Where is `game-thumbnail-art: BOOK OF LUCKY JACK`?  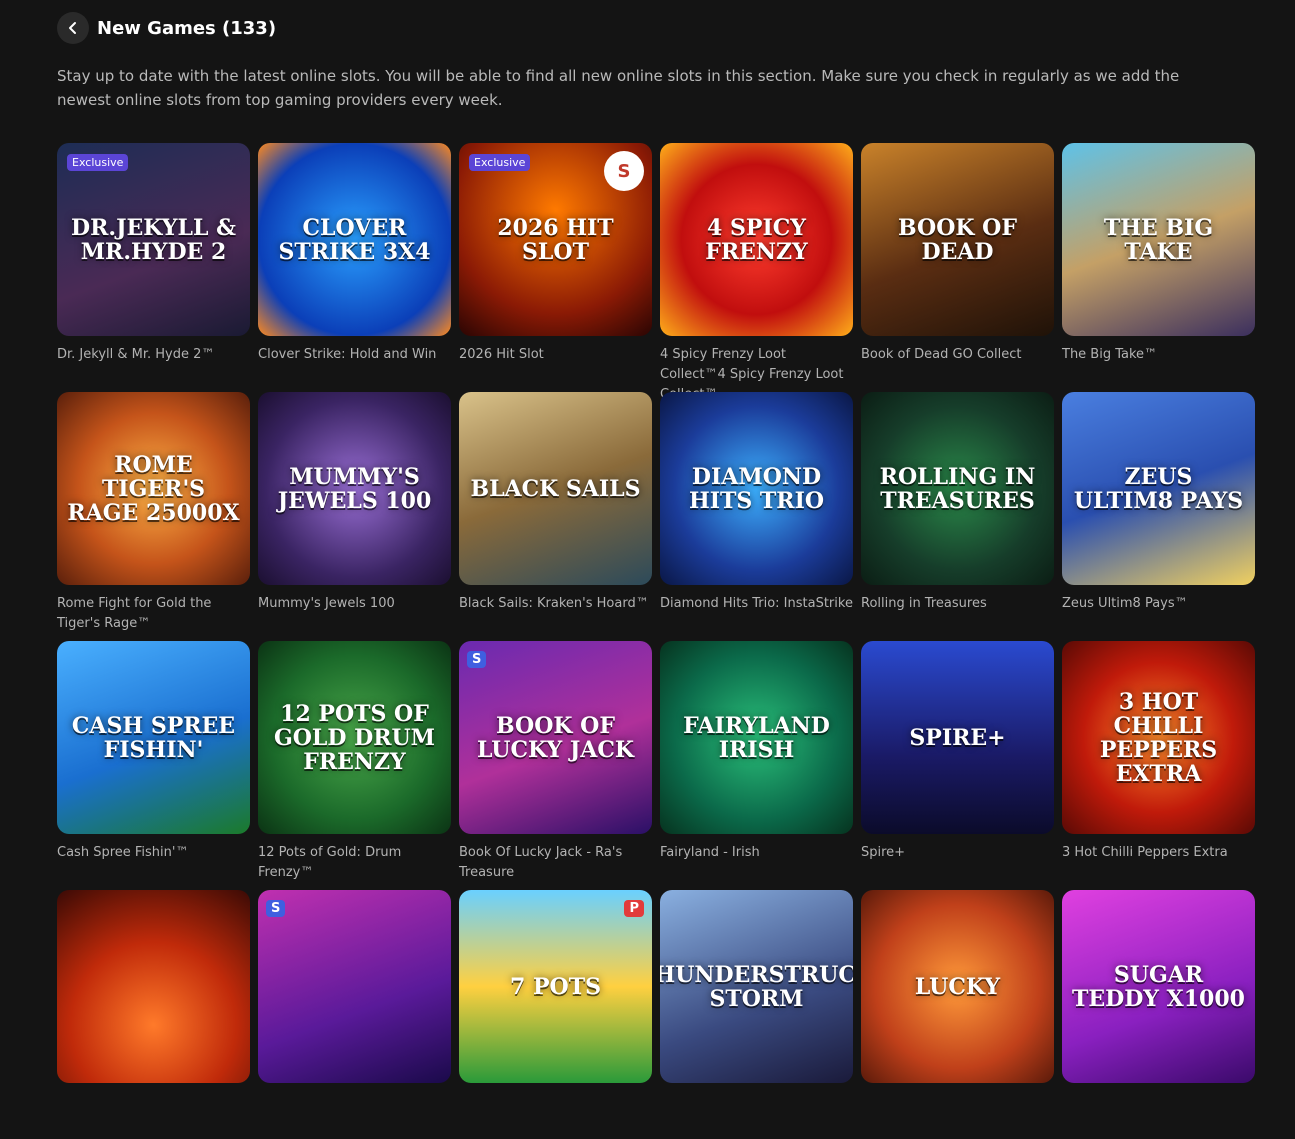 game-thumbnail-art: BOOK OF LUCKY JACK is located at coordinates (555, 737).